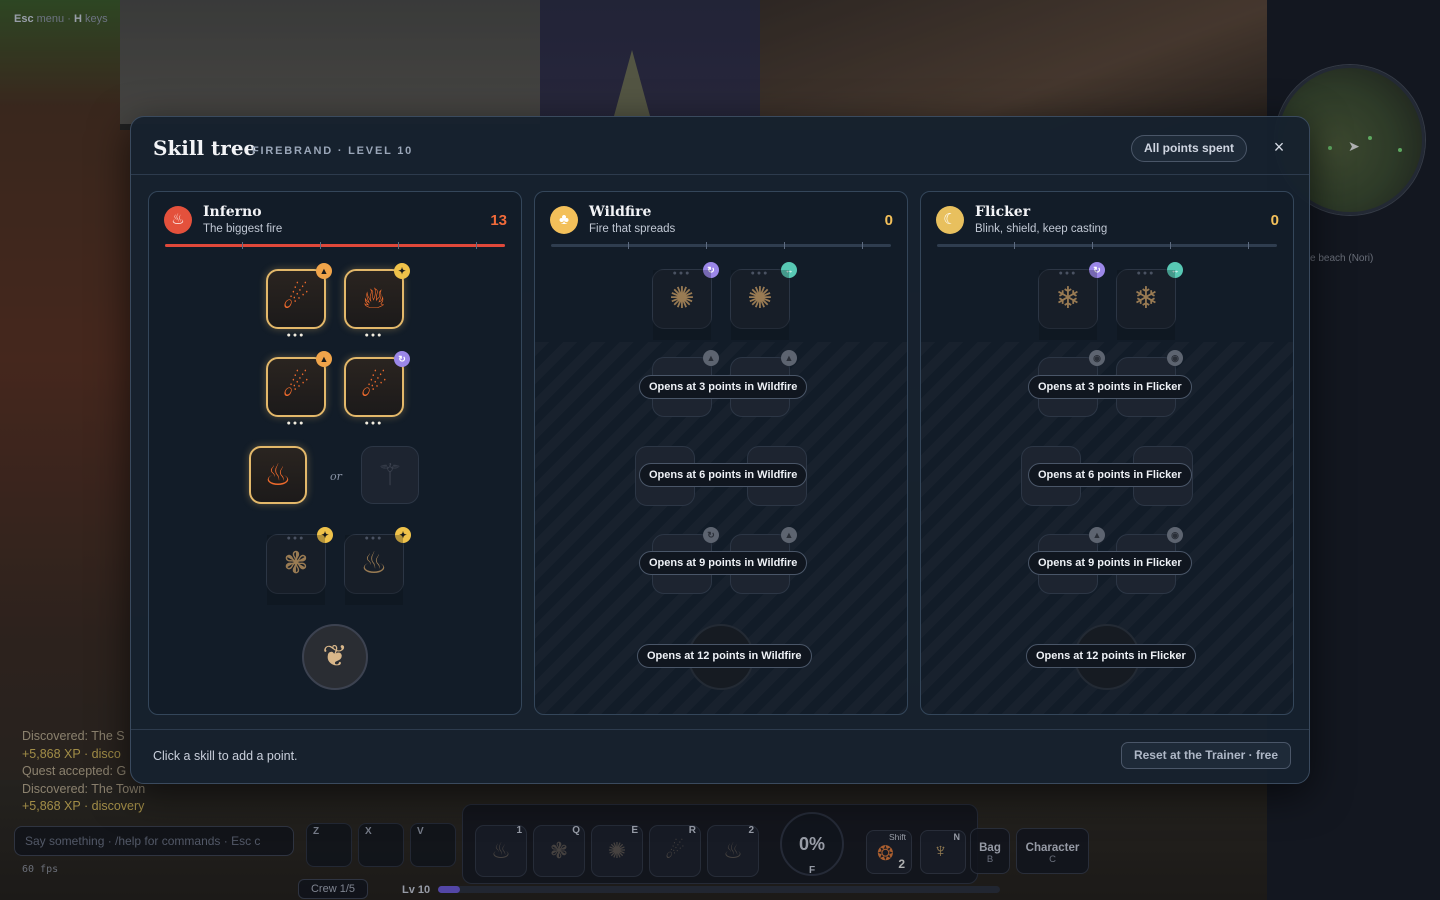  I want to click on skill-node-flame: ♨ ✦ ●●●, so click(377, 566).